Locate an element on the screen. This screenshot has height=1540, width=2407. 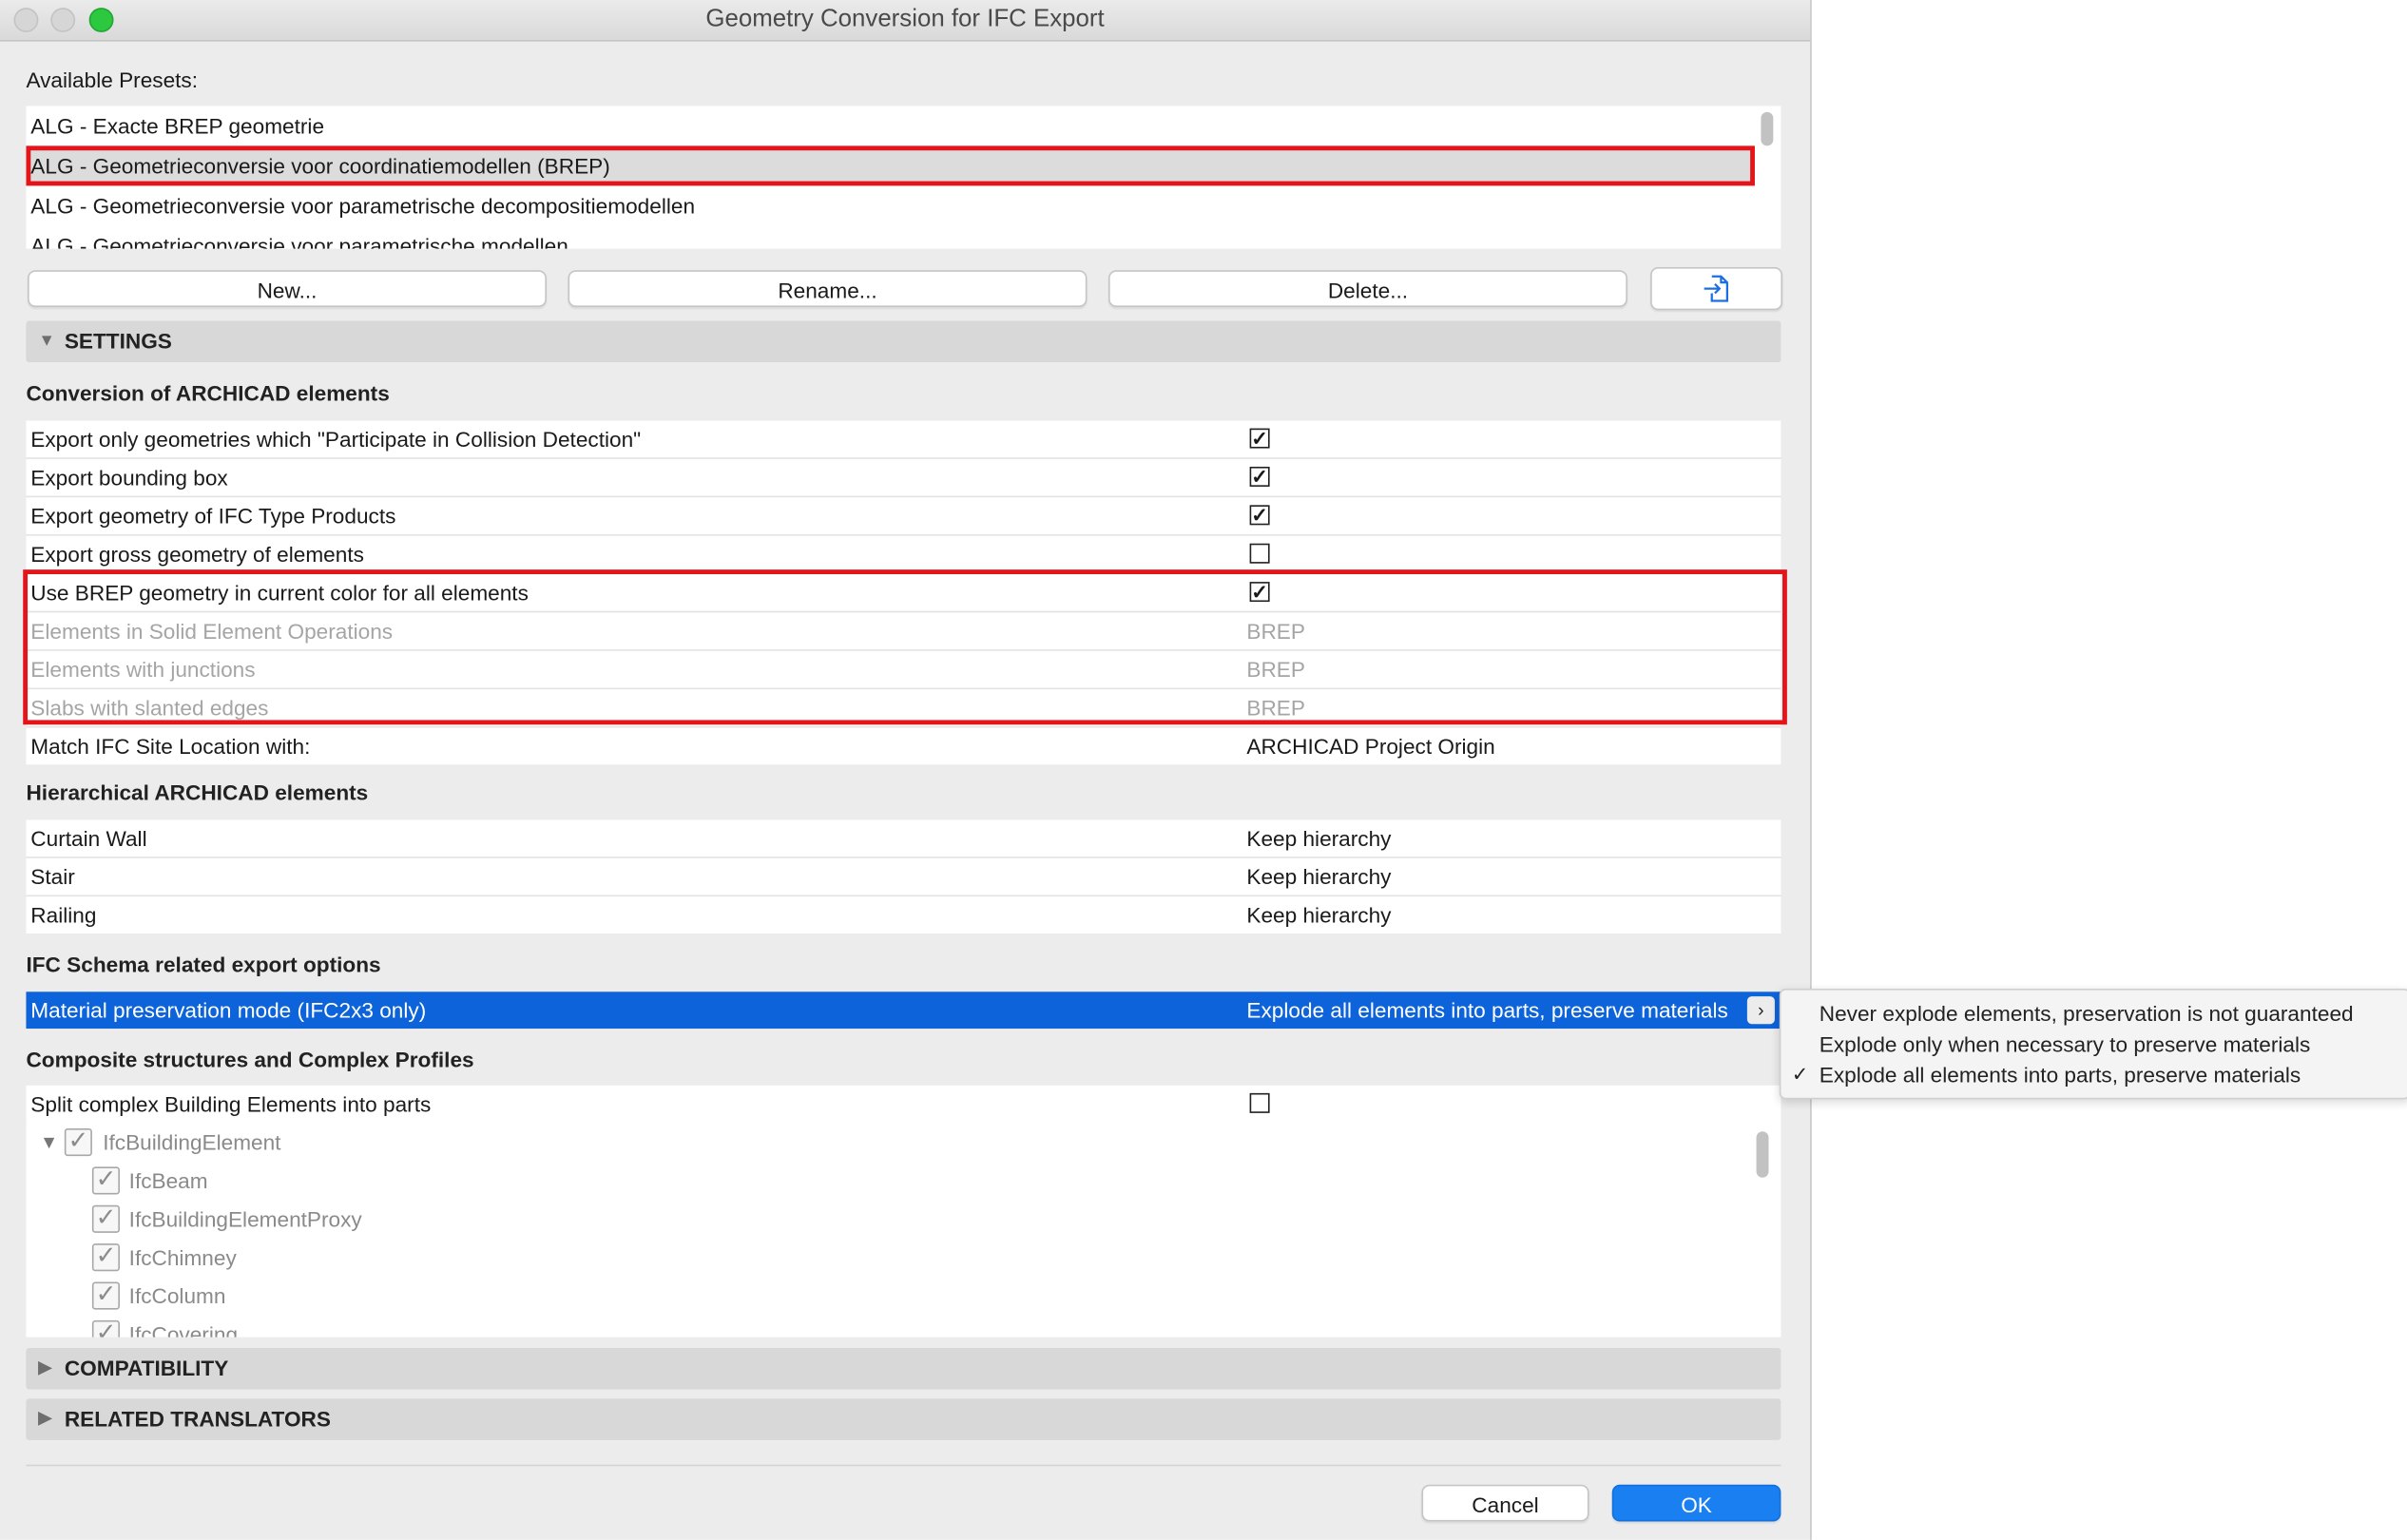
settings-row: Export gross geometry of elements is located at coordinates (903, 554).